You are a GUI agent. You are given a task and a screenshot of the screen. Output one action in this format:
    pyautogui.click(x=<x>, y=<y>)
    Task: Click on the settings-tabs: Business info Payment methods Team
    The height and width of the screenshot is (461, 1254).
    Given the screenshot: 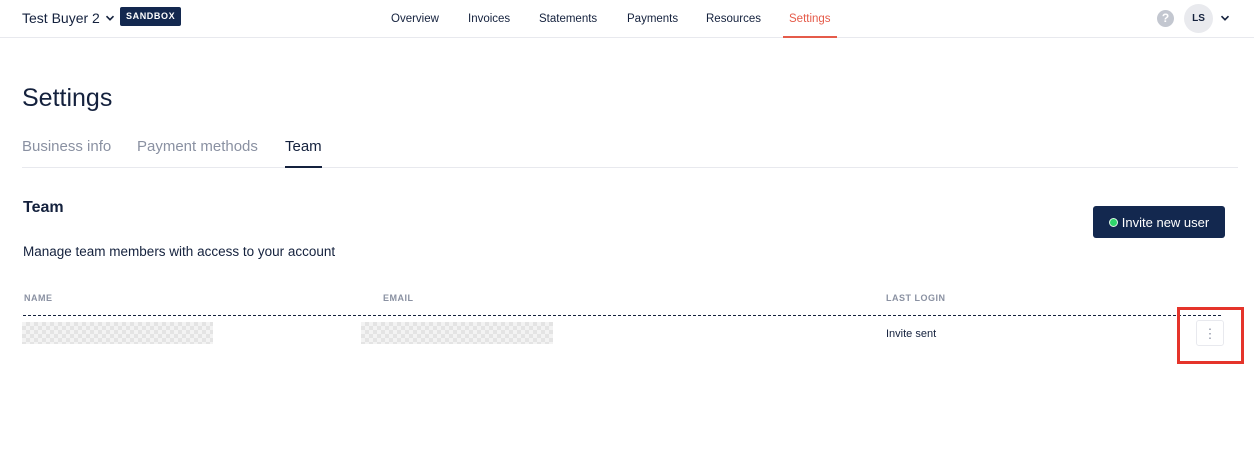 What is the action you would take?
    pyautogui.click(x=630, y=149)
    